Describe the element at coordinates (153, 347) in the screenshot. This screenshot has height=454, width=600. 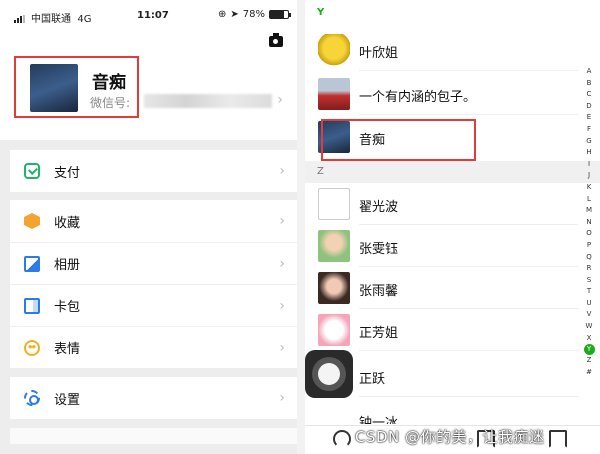
I see `menu-item-emoji: 表情 ›` at that location.